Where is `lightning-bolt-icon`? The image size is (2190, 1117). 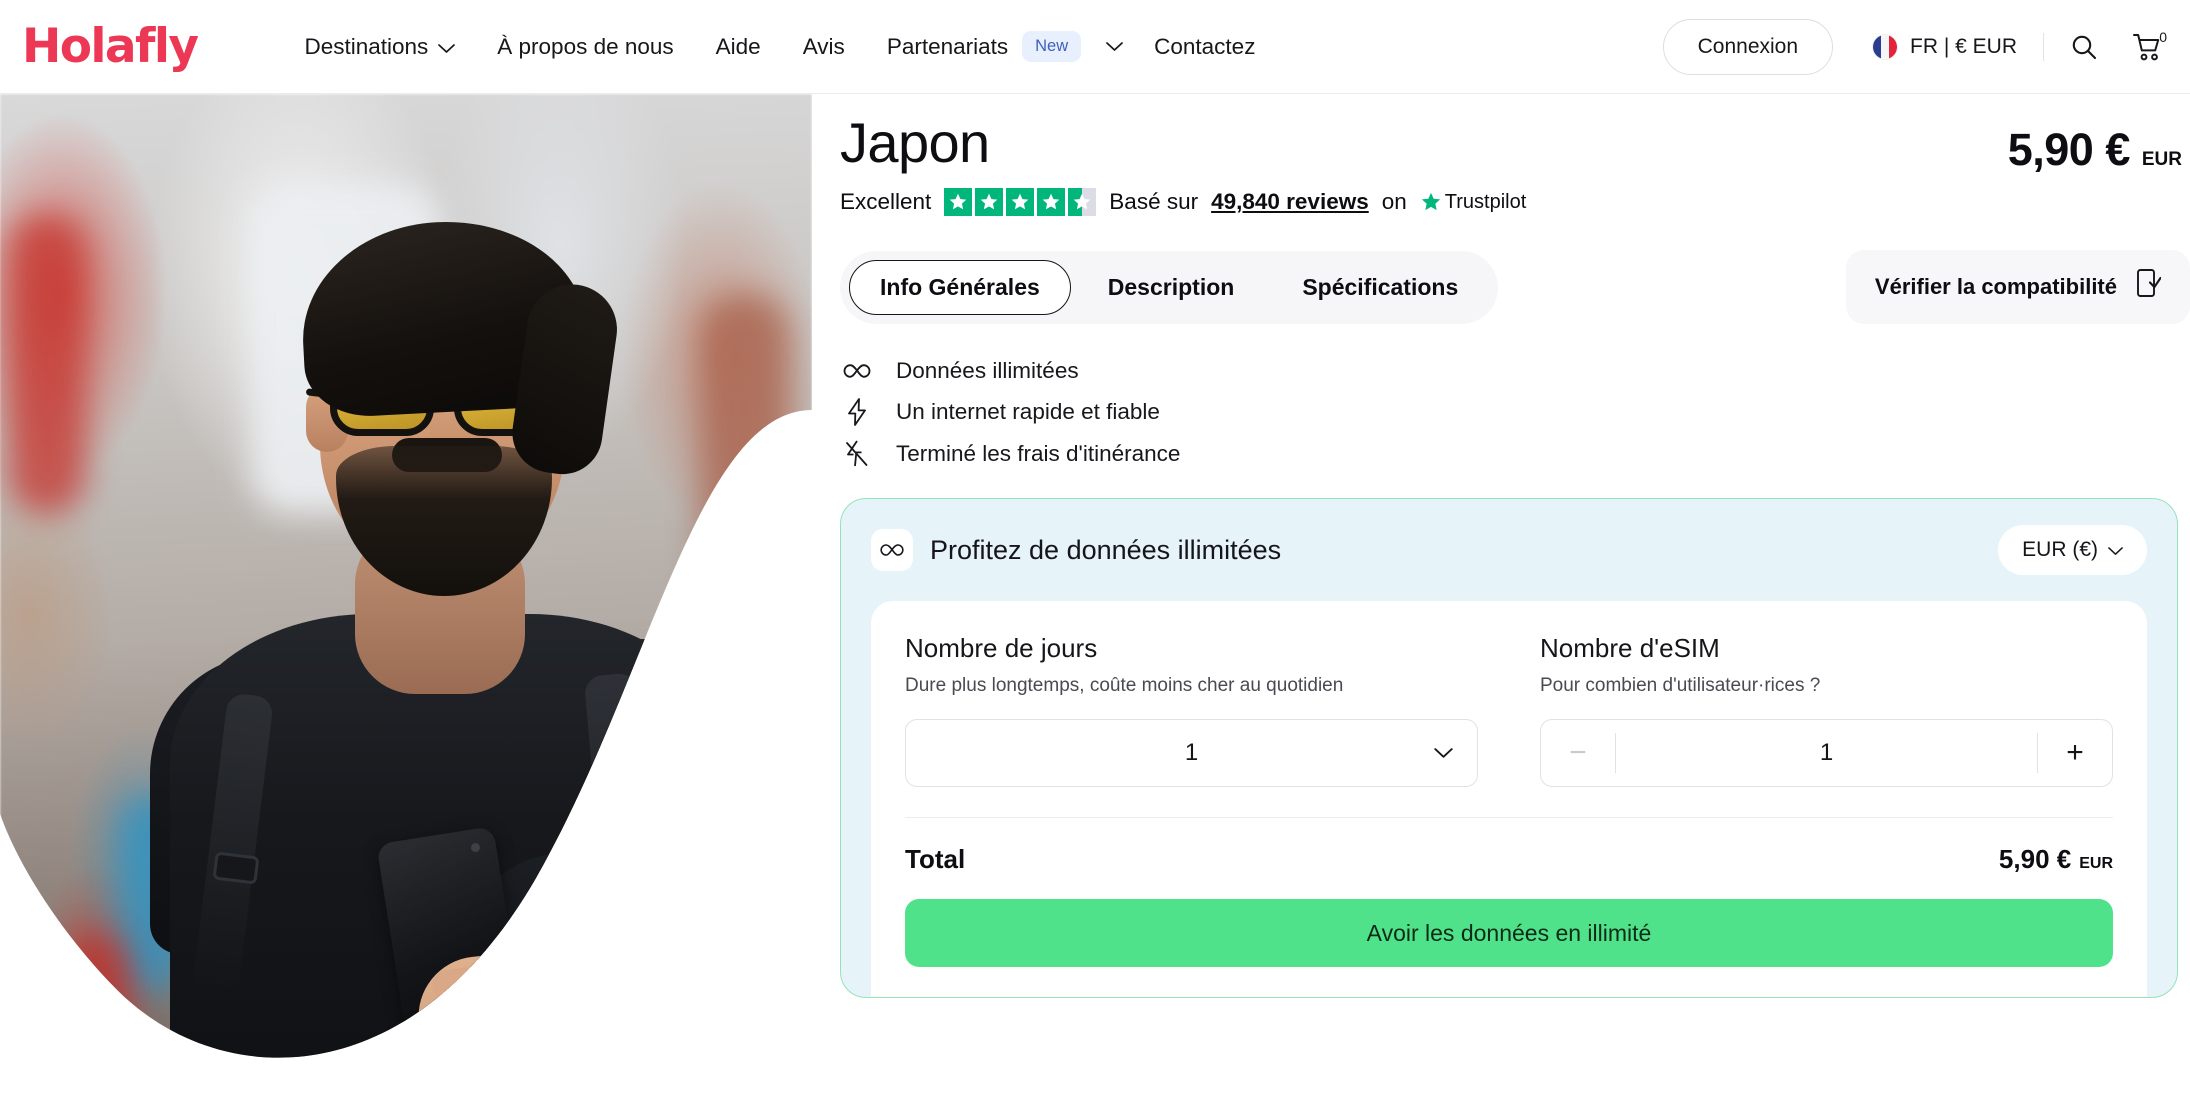 lightning-bolt-icon is located at coordinates (857, 412).